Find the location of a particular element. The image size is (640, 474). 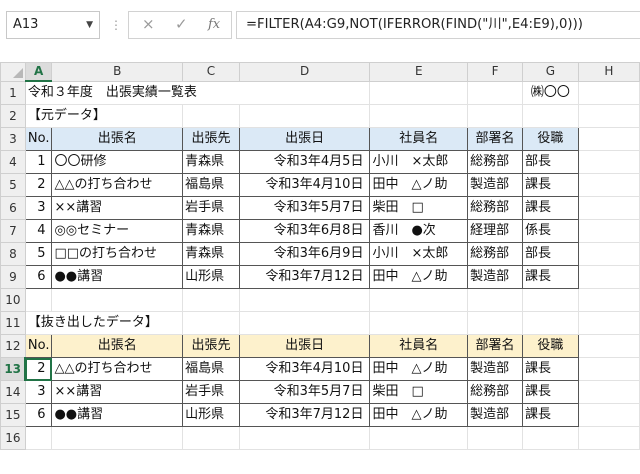

original-trip-name: ××講習 is located at coordinates (117, 208).